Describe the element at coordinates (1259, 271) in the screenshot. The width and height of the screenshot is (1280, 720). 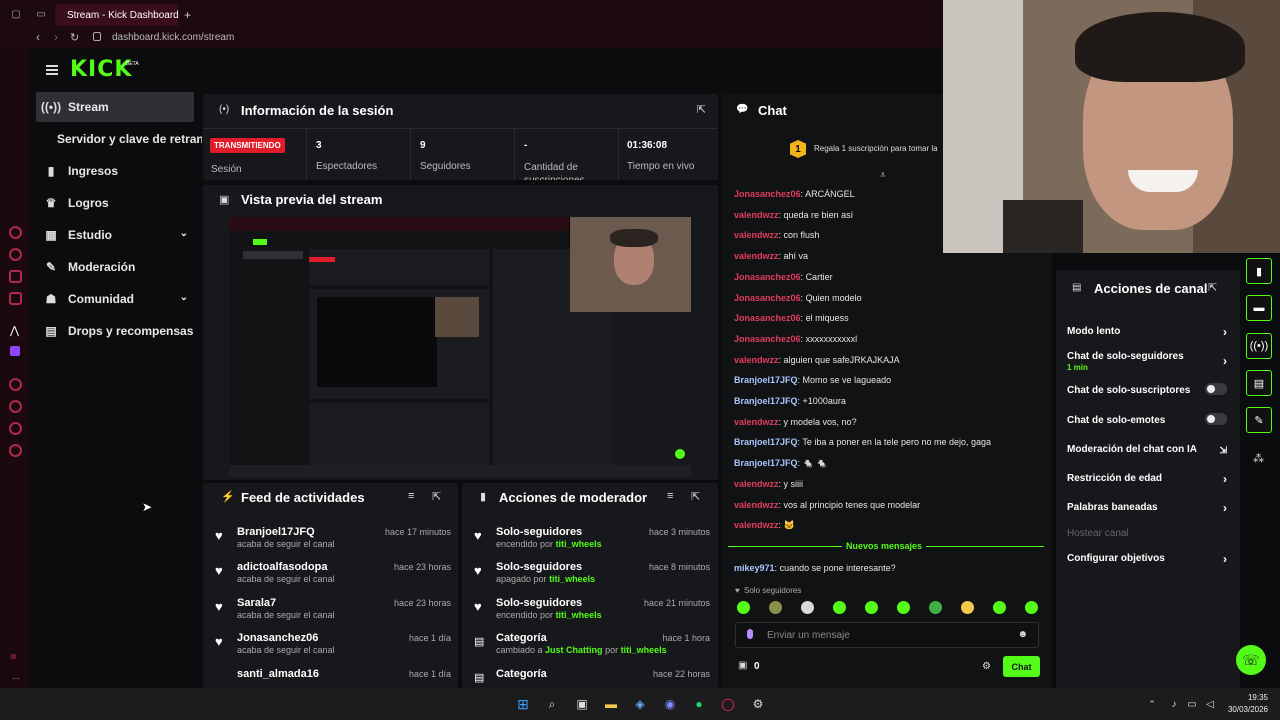
I see `session-panel-icon: ▮` at that location.